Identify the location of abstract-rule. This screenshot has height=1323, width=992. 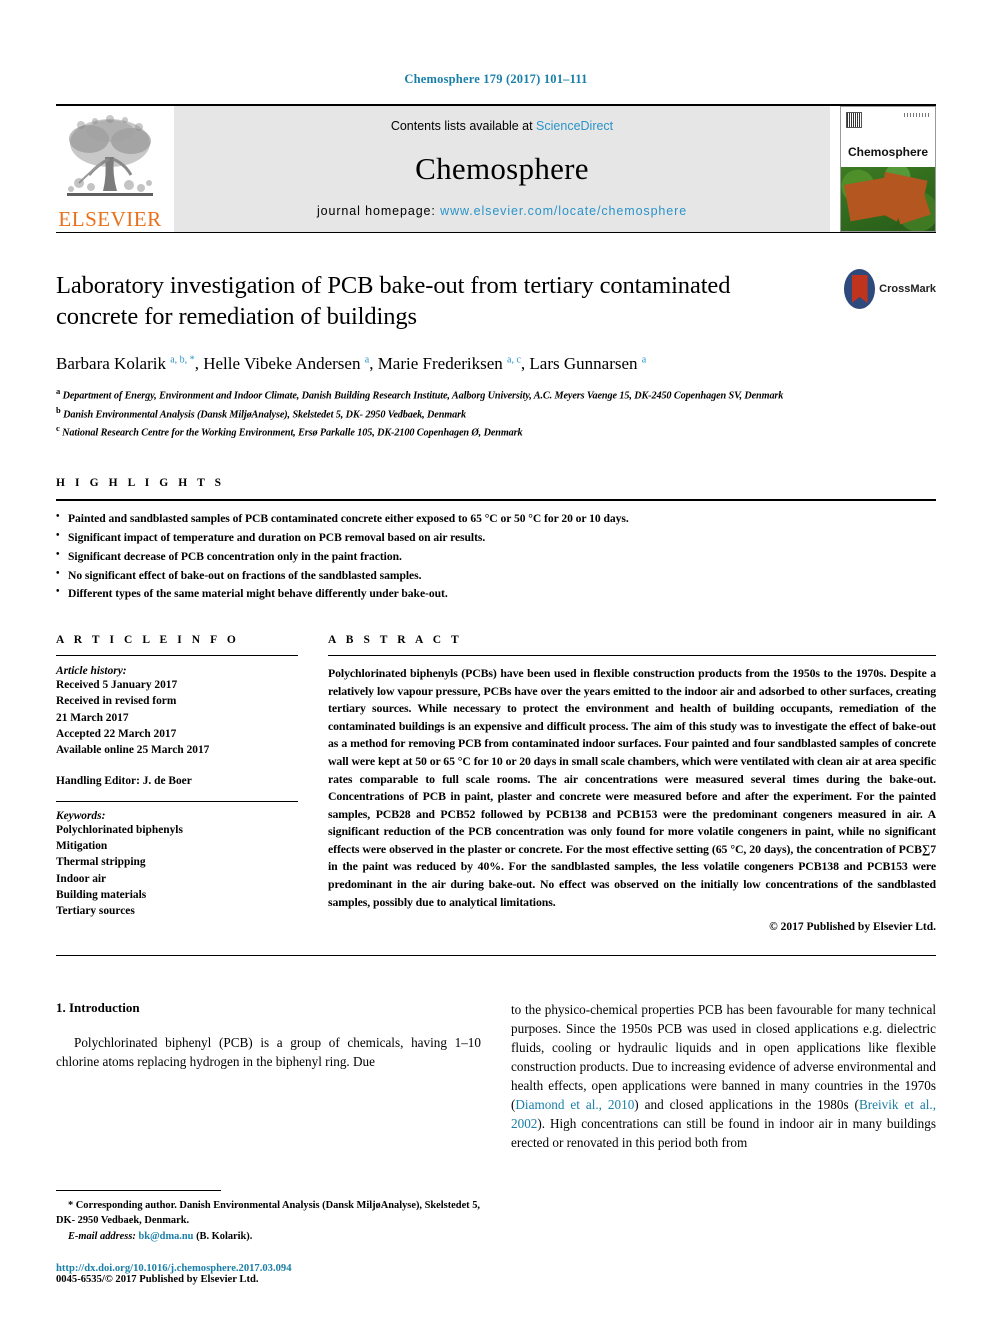
(632, 656).